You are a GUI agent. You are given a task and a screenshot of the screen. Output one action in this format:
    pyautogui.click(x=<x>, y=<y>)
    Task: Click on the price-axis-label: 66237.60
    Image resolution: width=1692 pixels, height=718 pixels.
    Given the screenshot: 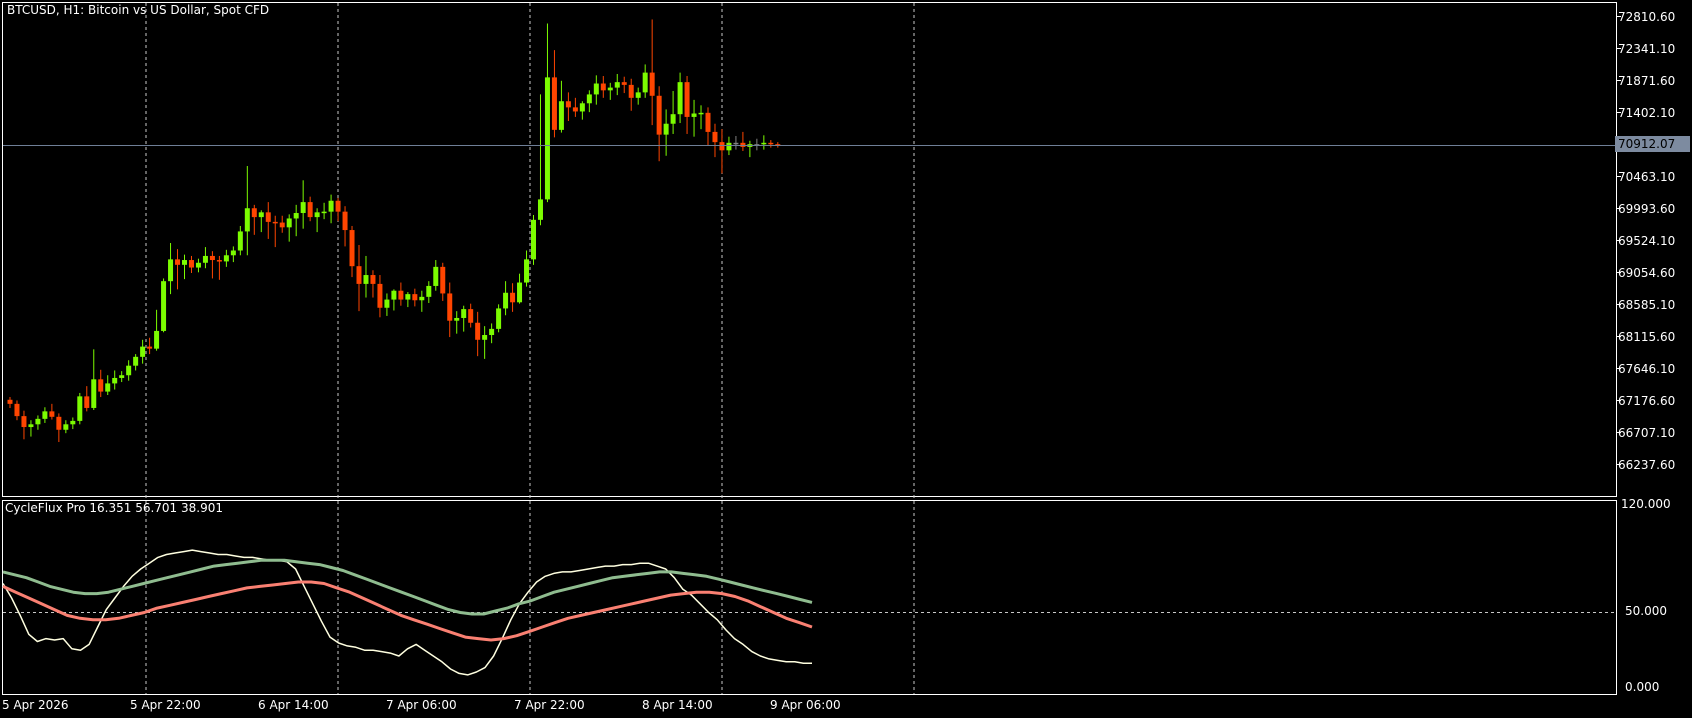 What is the action you would take?
    pyautogui.click(x=1647, y=465)
    